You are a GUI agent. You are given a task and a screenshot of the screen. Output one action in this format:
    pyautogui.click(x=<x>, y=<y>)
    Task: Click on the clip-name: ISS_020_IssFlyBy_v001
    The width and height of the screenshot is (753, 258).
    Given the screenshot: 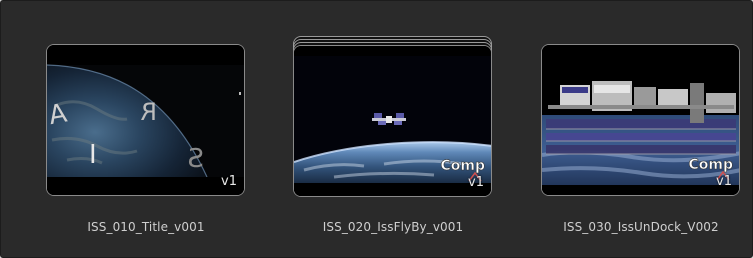 What is the action you would take?
    pyautogui.click(x=393, y=227)
    